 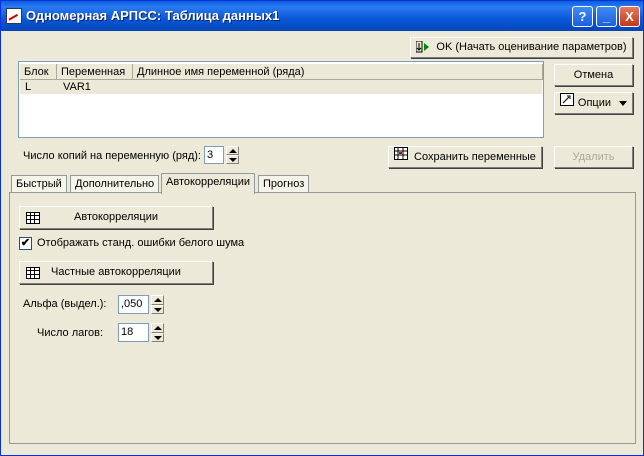 What do you see at coordinates (153, 15) in the screenshot?
I see `window-title: Одномерная АРПСС: Таблица данных1` at bounding box center [153, 15].